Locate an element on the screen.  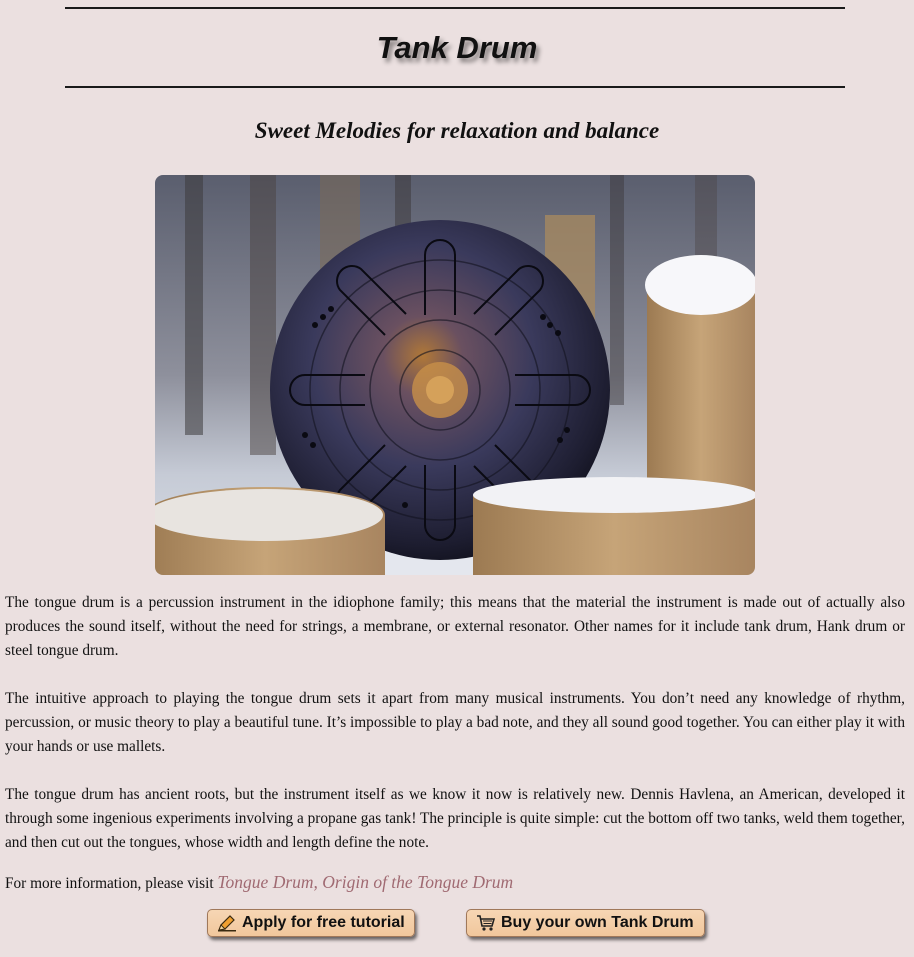
header-rule-bottom is located at coordinates (455, 87).